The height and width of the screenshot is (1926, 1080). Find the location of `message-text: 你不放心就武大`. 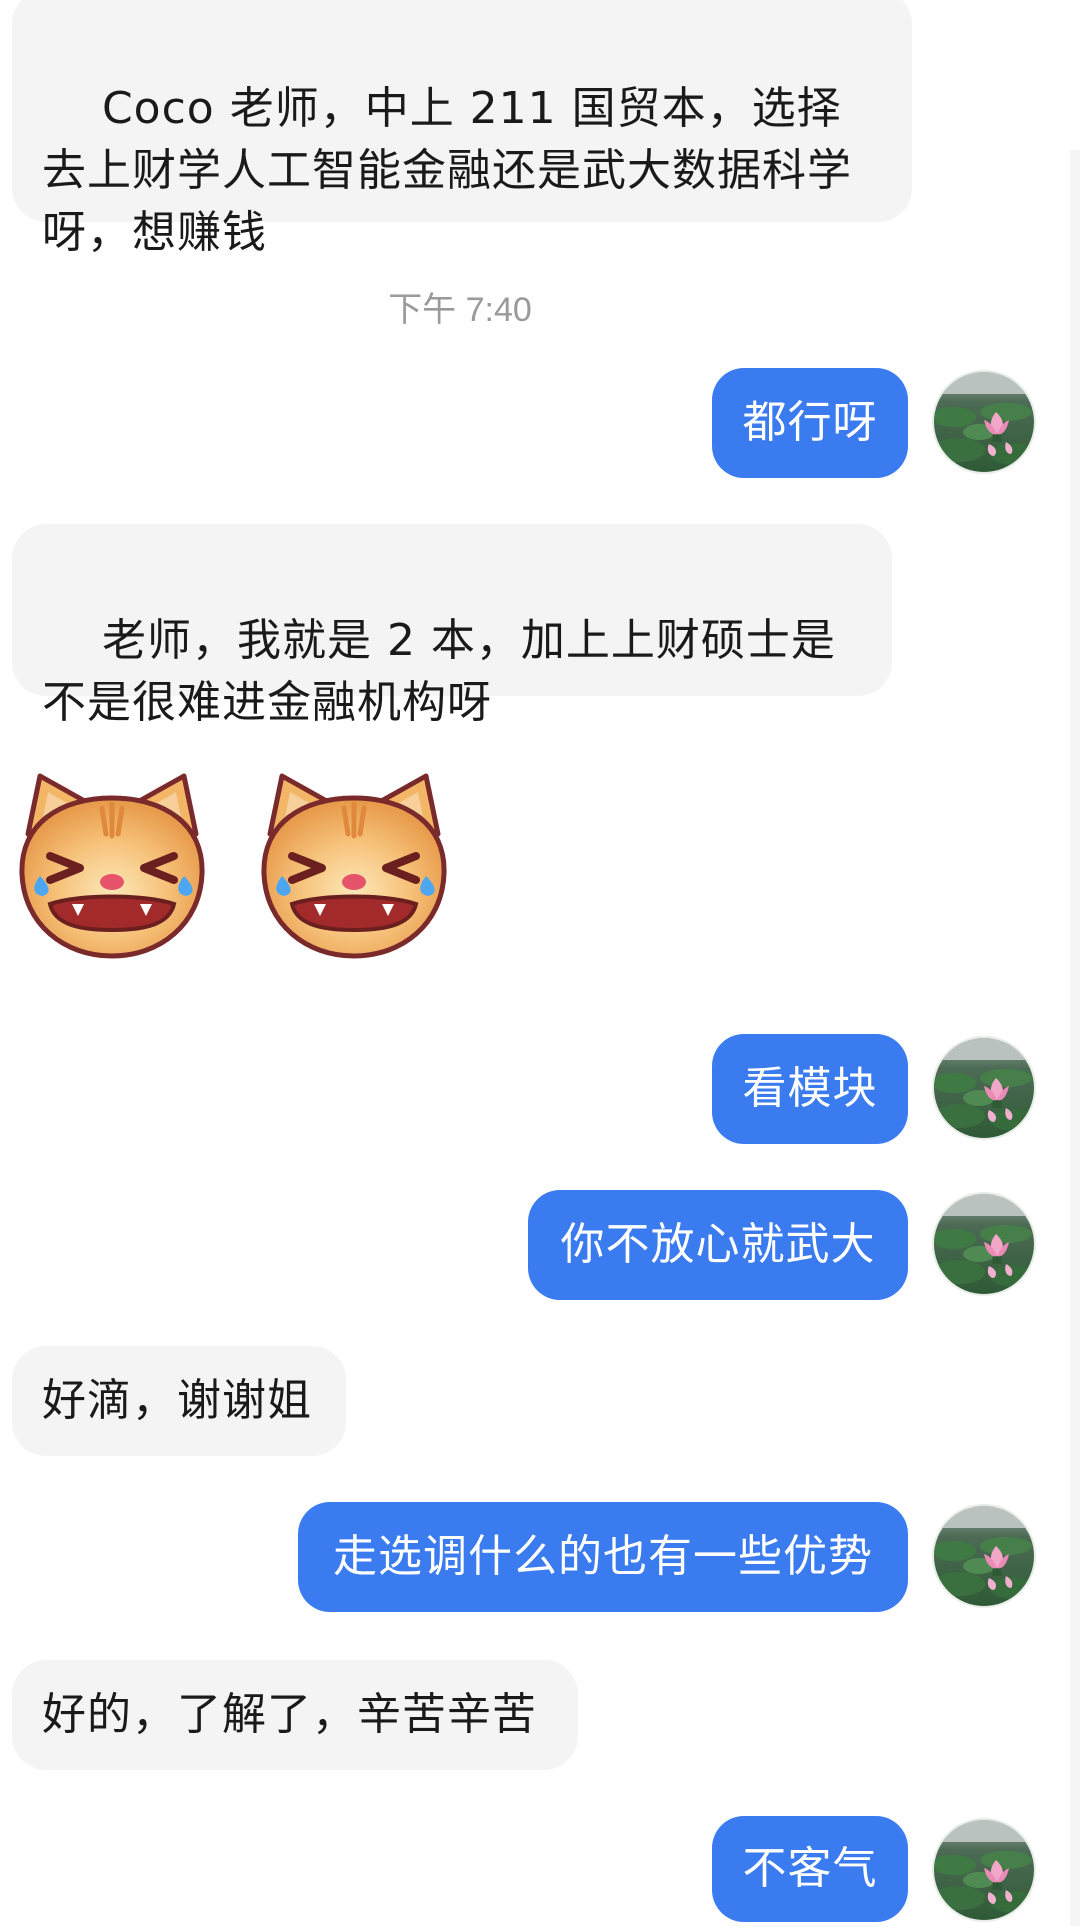

message-text: 你不放心就武大 is located at coordinates (718, 1244).